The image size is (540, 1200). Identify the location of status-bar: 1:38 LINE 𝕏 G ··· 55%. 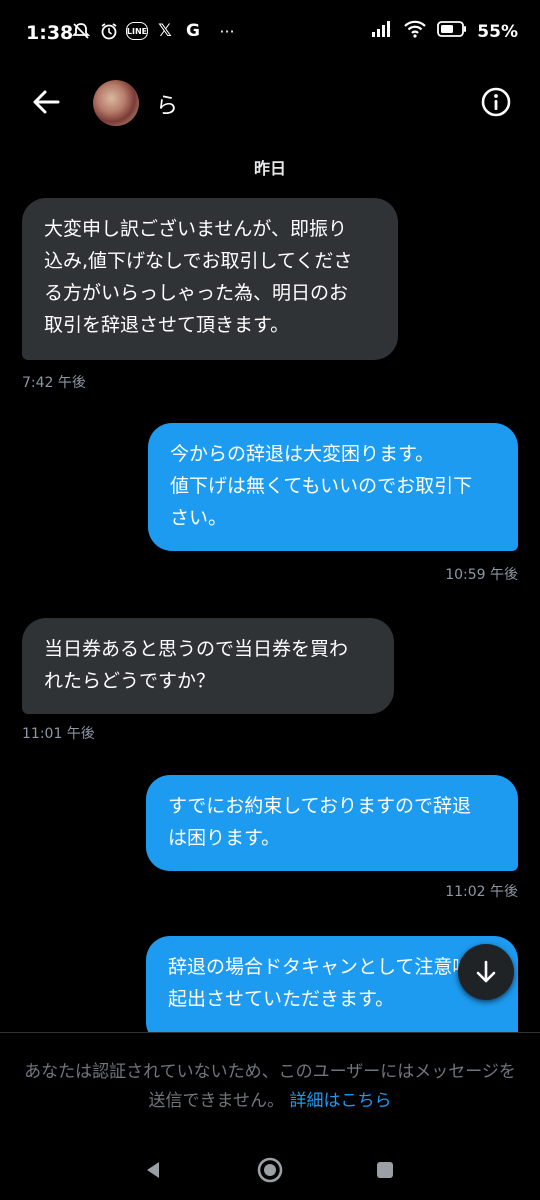
(270, 32).